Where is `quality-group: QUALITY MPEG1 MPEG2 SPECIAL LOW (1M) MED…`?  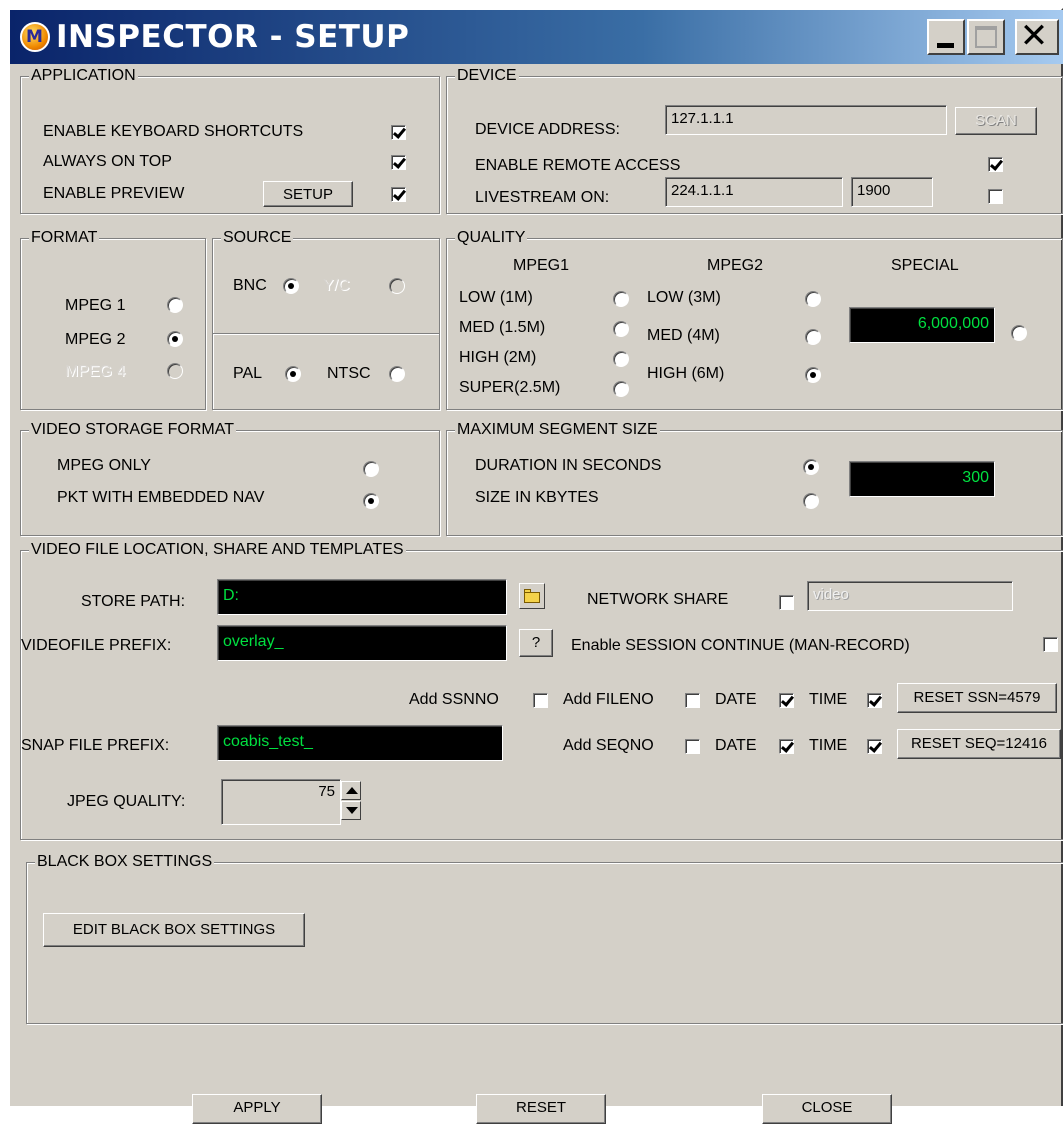
quality-group: QUALITY MPEG1 MPEG2 SPECIAL LOW (1M) MED… is located at coordinates (754, 319).